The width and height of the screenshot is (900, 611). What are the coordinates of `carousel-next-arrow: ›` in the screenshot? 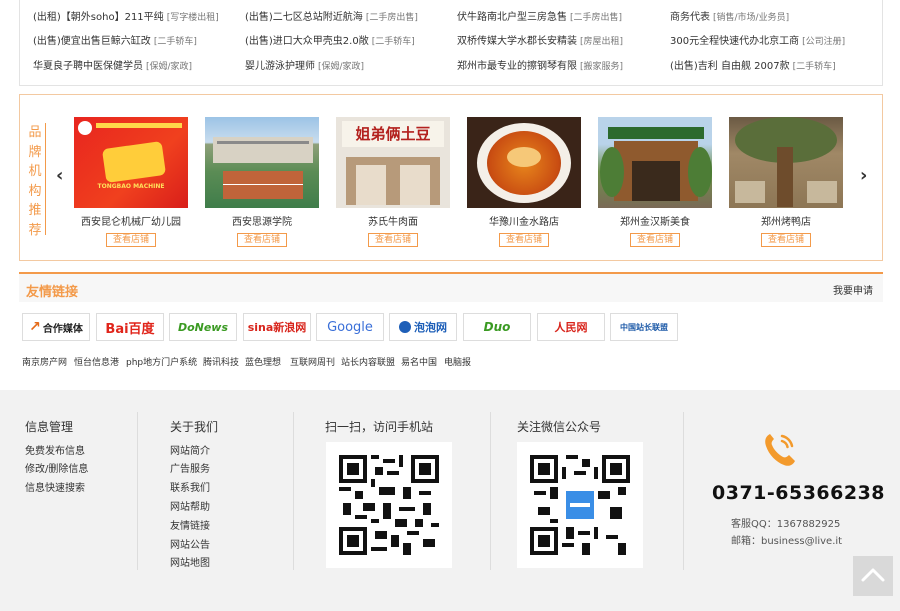 It's located at (863, 175).